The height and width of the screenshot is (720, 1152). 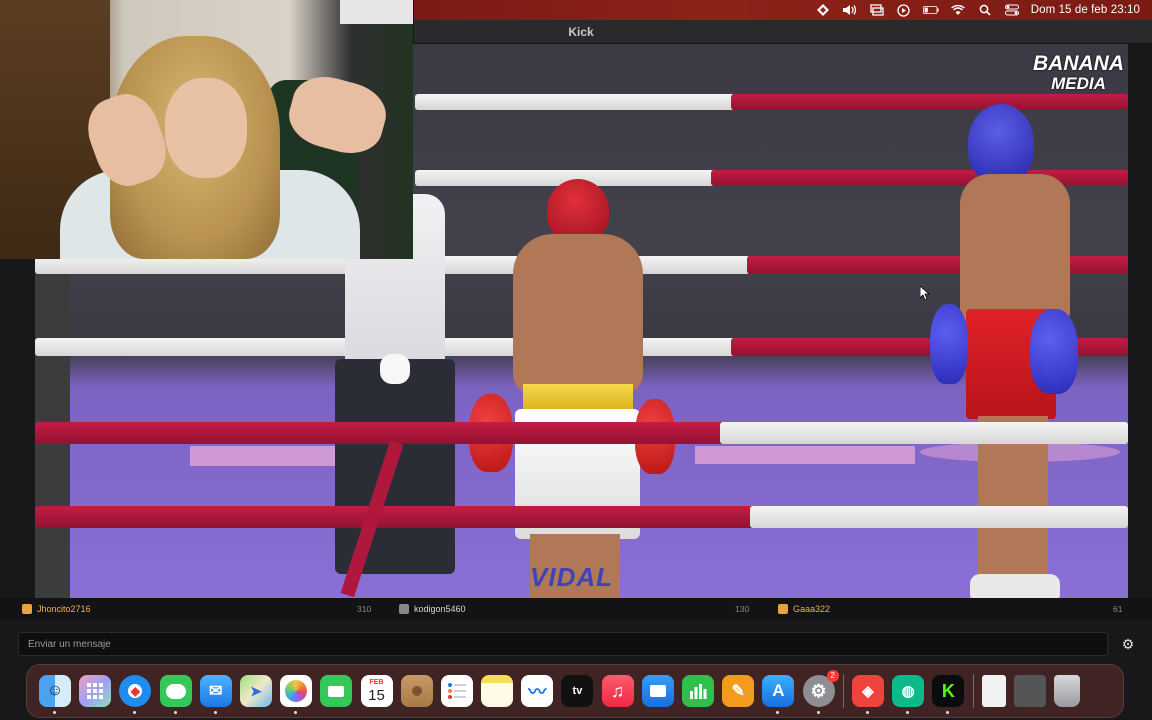 What do you see at coordinates (255, 691) in the screenshot?
I see `maps-icon: ➤` at bounding box center [255, 691].